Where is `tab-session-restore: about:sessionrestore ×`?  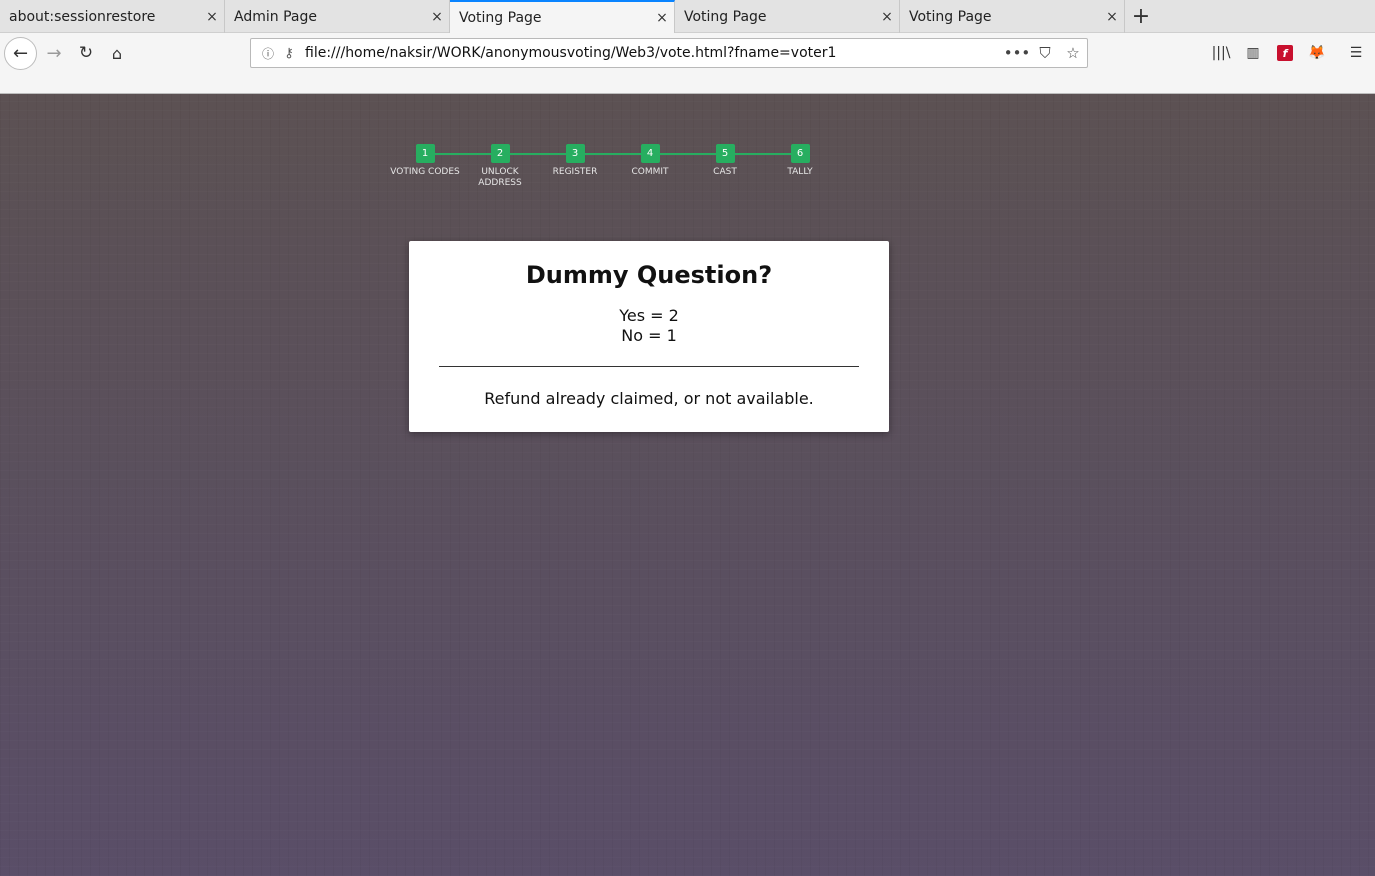 tab-session-restore: about:sessionrestore × is located at coordinates (112, 16).